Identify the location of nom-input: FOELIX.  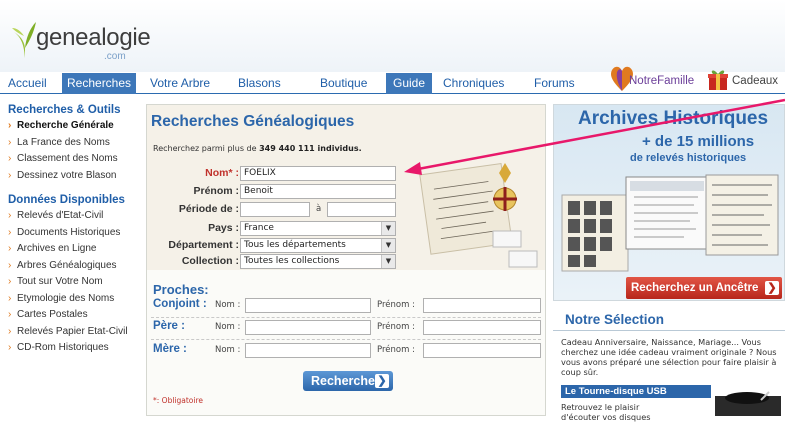
(318, 173).